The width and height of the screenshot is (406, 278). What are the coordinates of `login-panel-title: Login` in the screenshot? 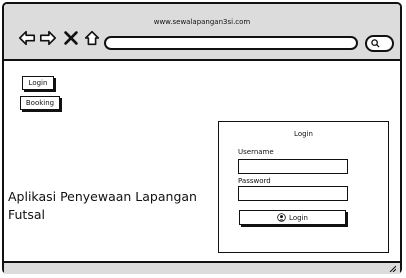 It's located at (303, 134).